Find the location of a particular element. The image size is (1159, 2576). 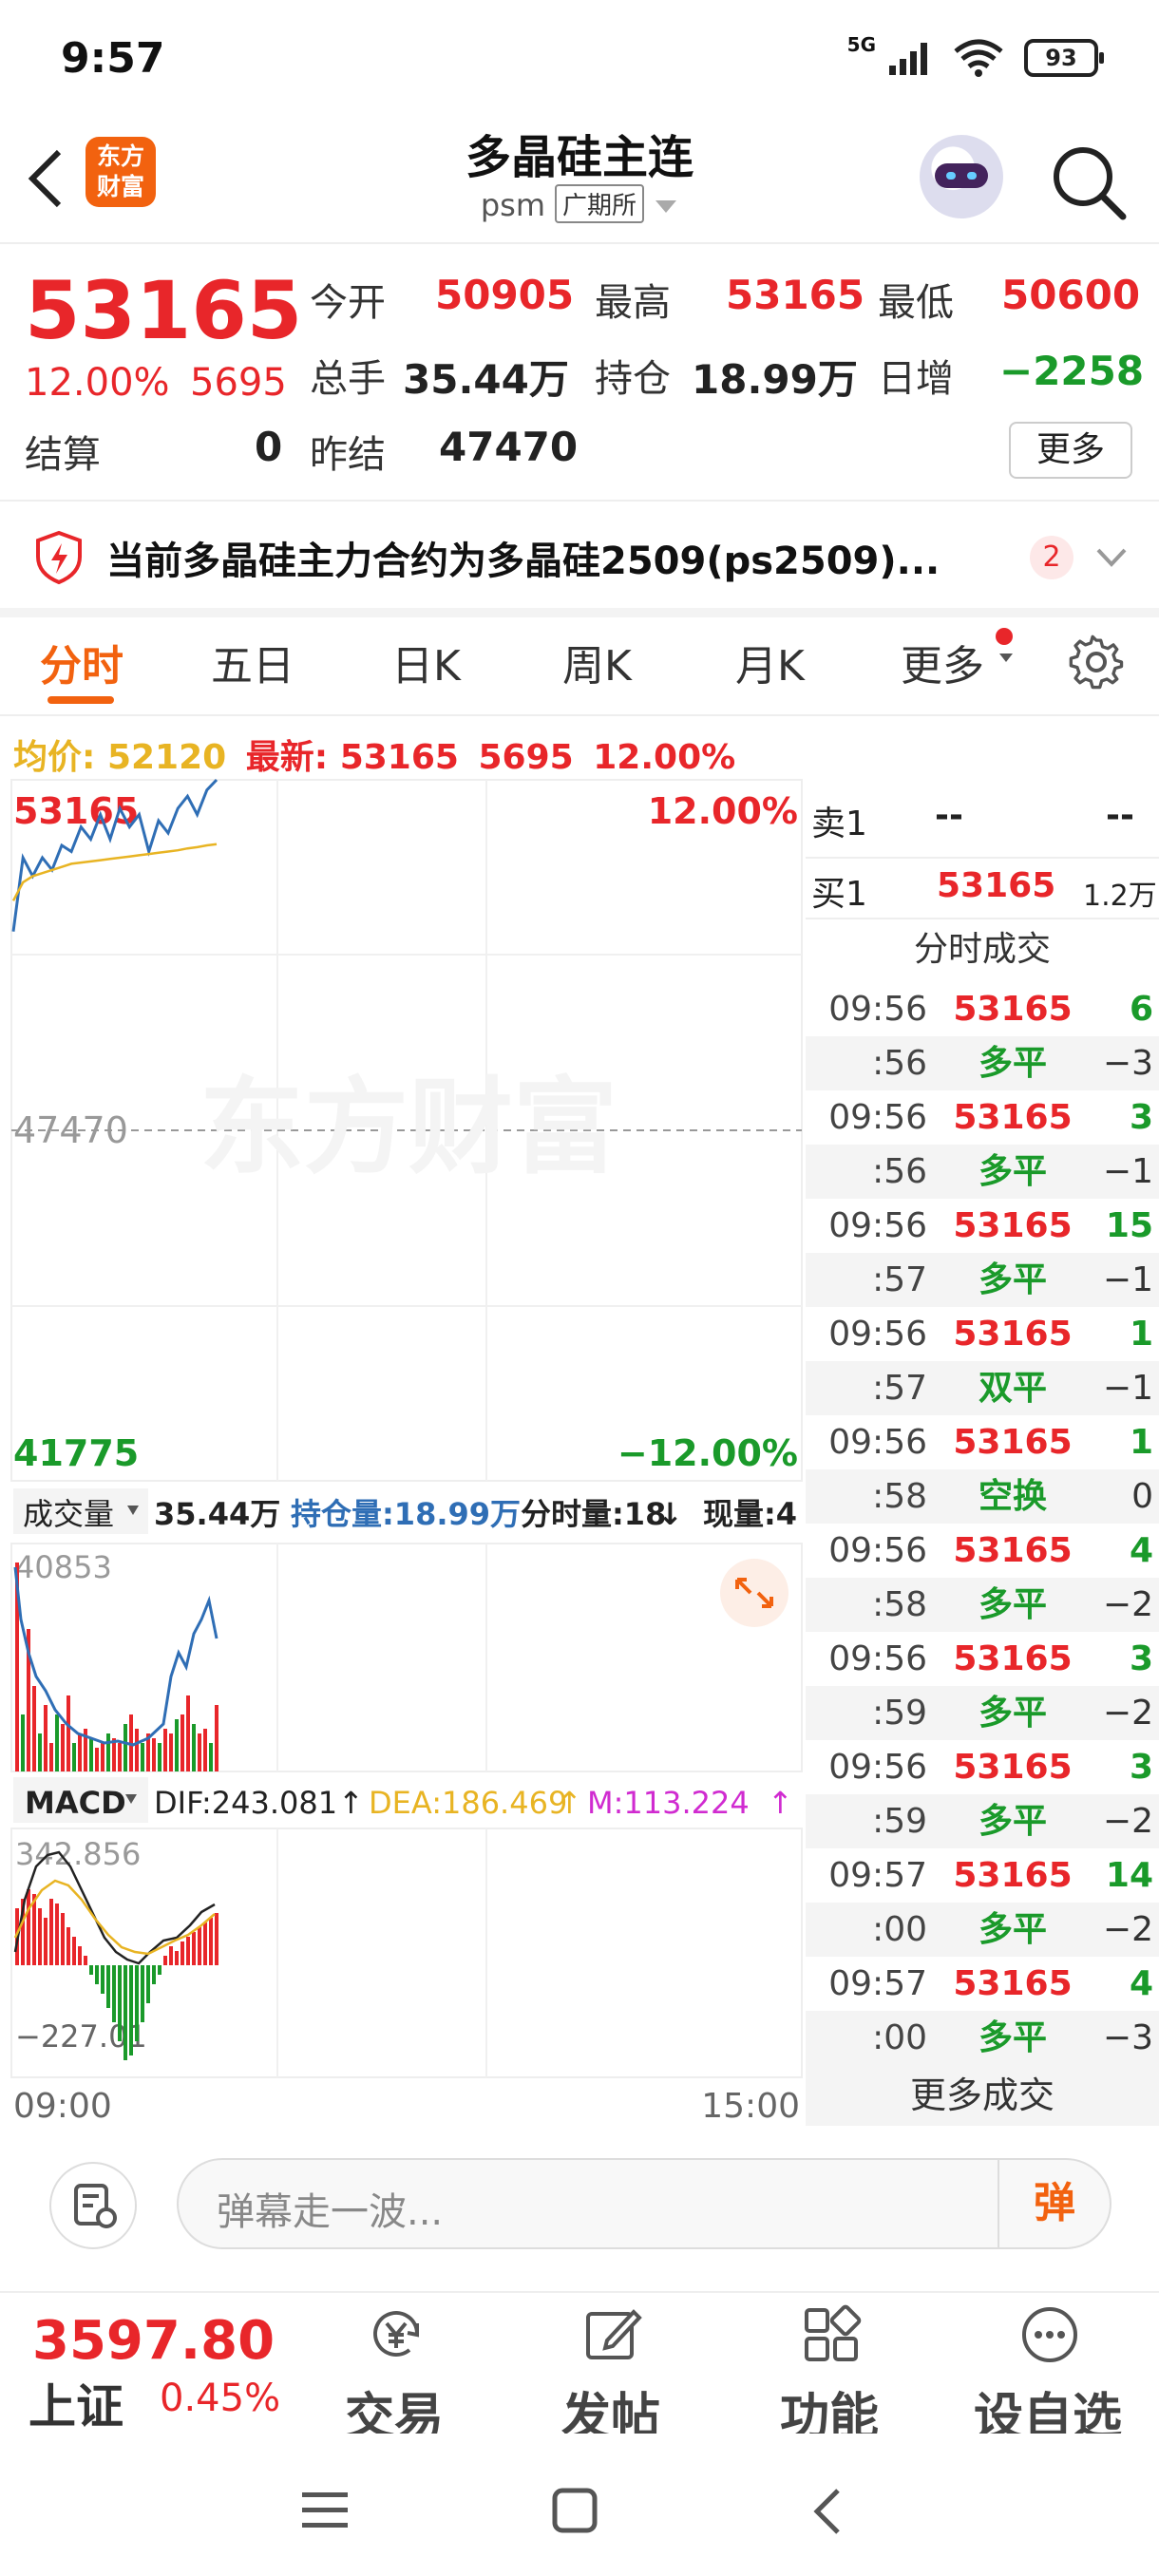

latest-value: 53165 is located at coordinates (399, 757).